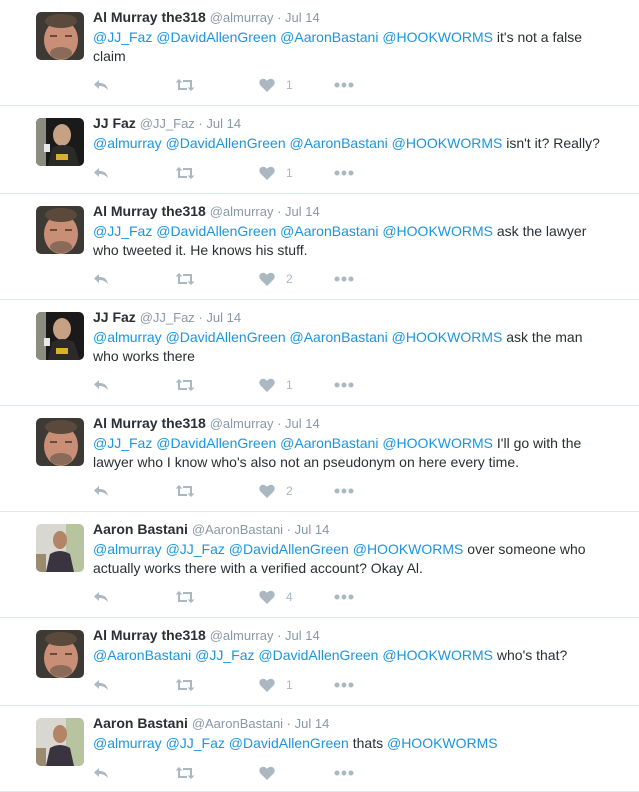 The height and width of the screenshot is (792, 639). Describe the element at coordinates (272, 773) in the screenshot. I see `like-button` at that location.